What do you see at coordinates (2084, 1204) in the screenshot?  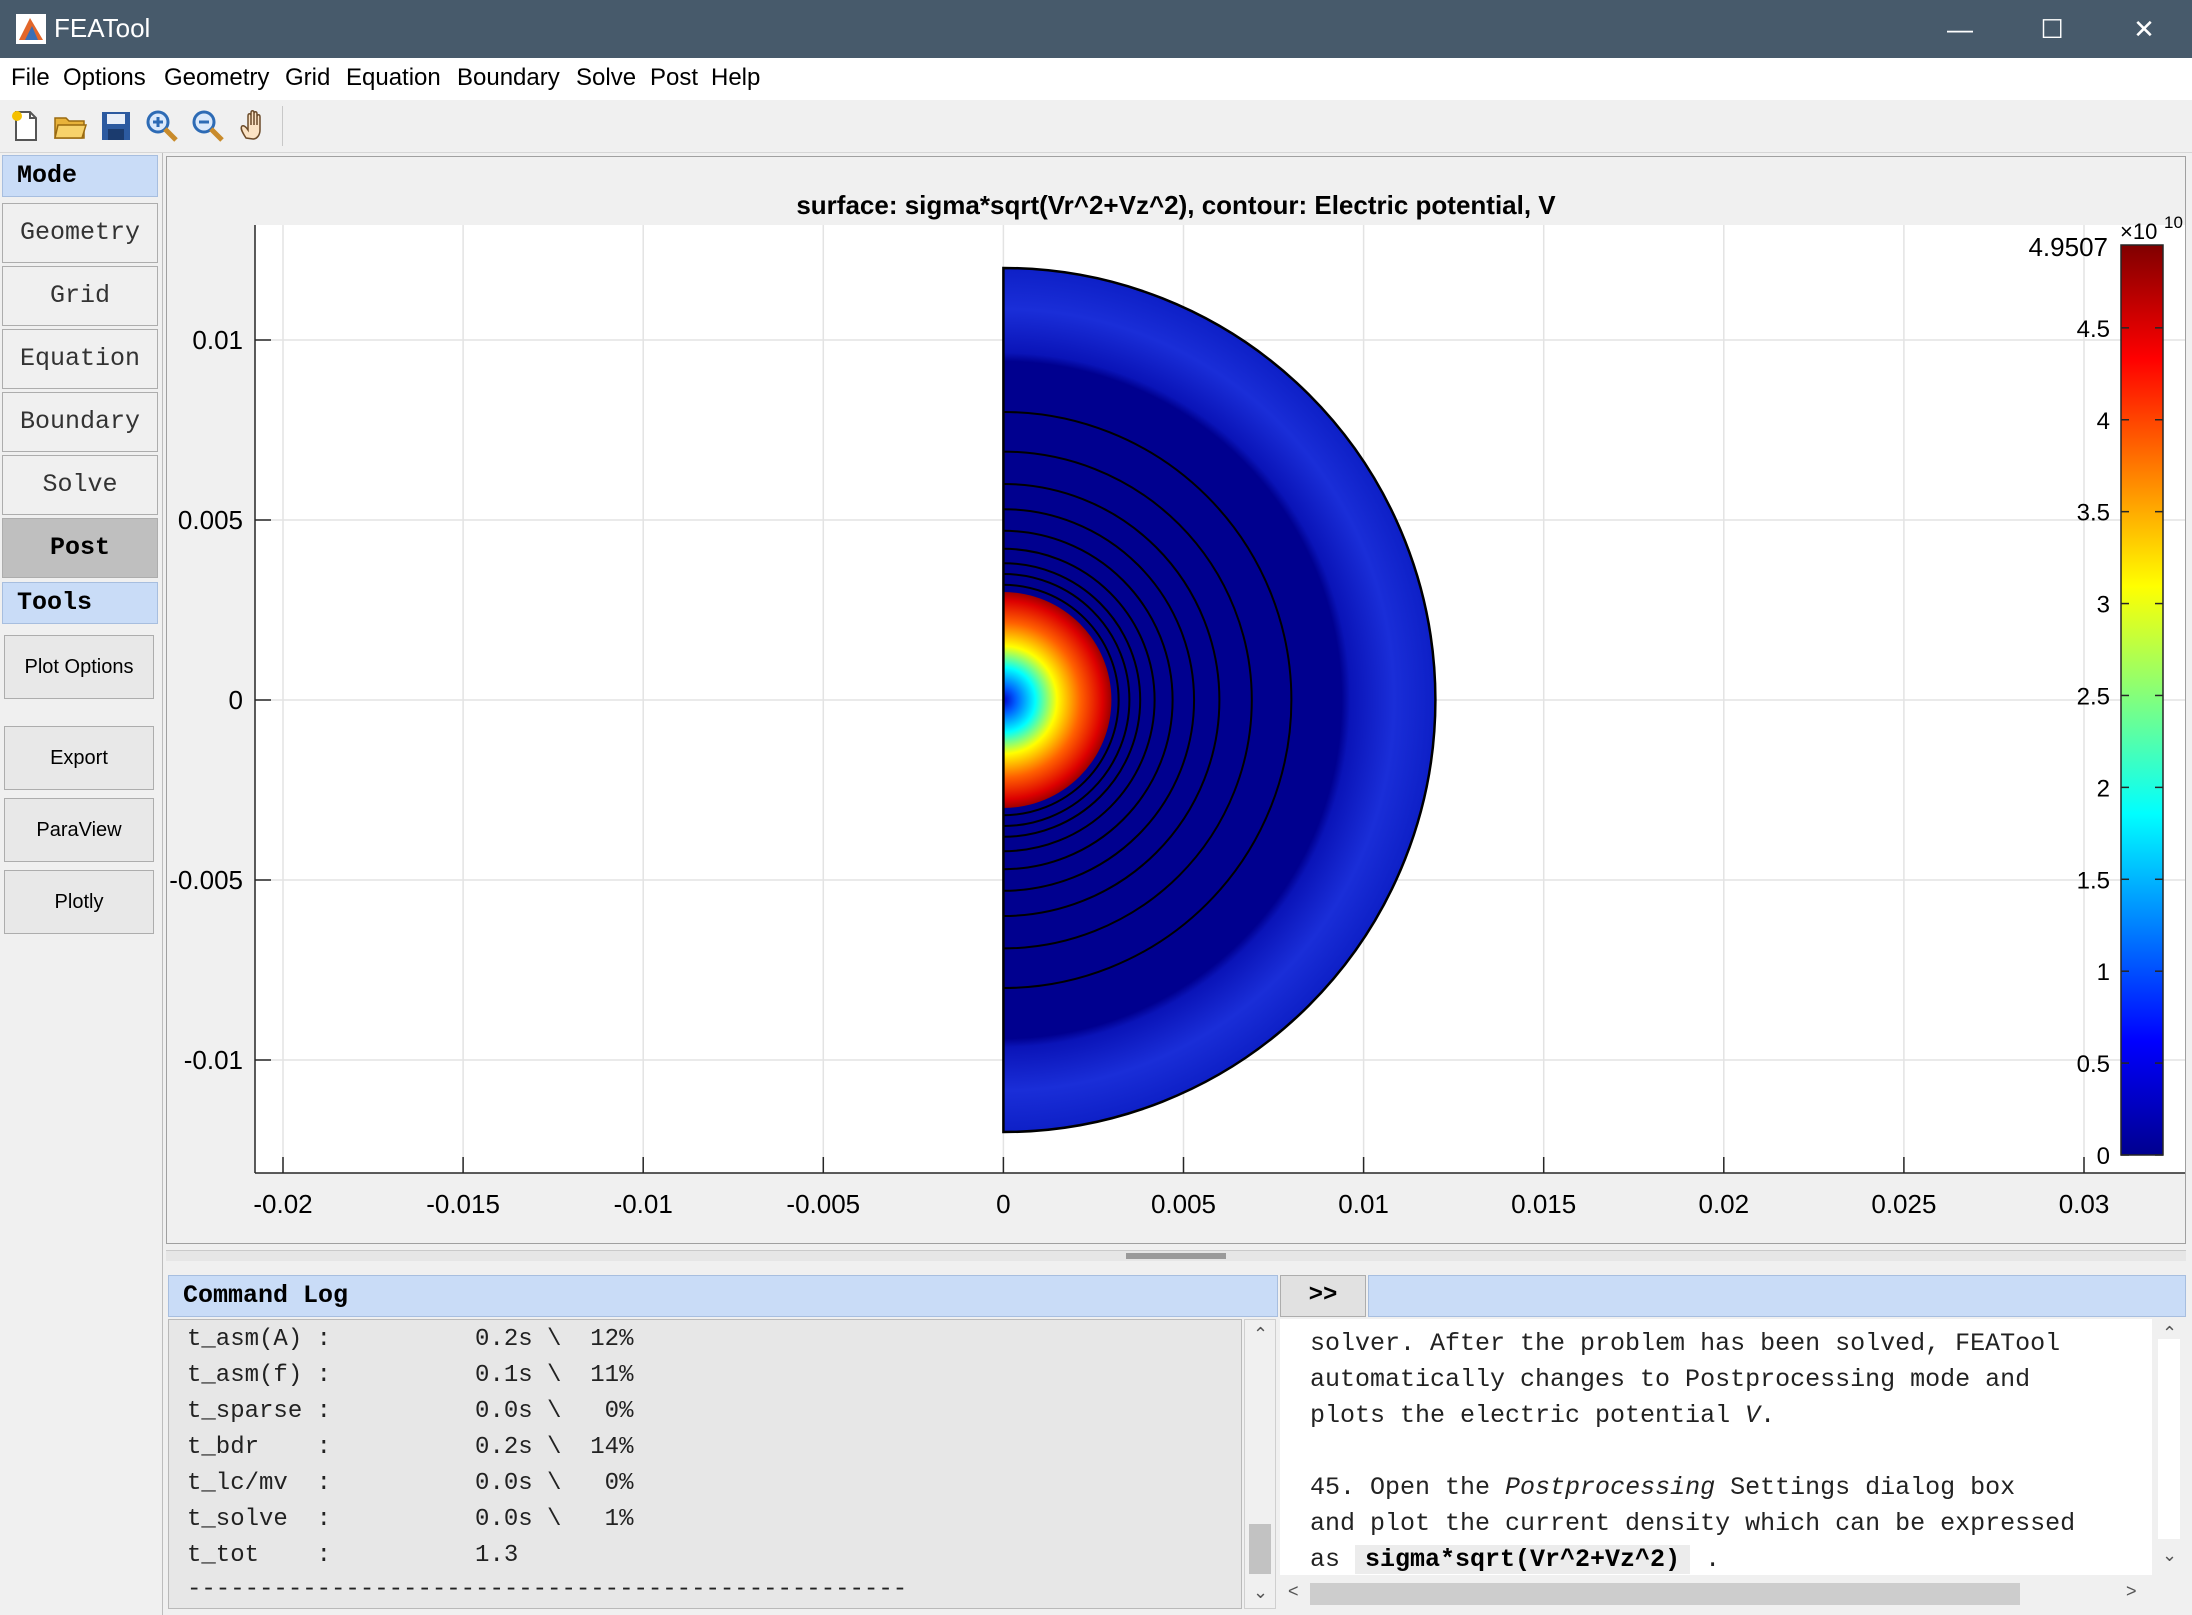 I see `x-tick-label: 0.03` at bounding box center [2084, 1204].